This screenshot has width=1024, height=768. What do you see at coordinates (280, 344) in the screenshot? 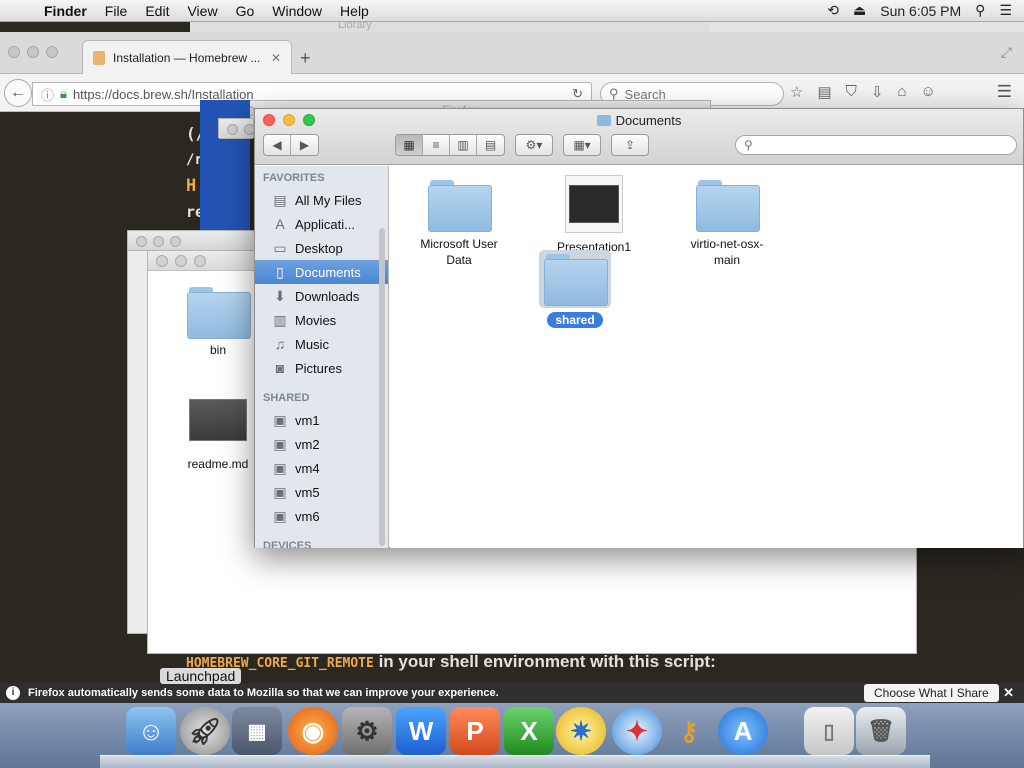
I see `music-icon: ♫` at bounding box center [280, 344].